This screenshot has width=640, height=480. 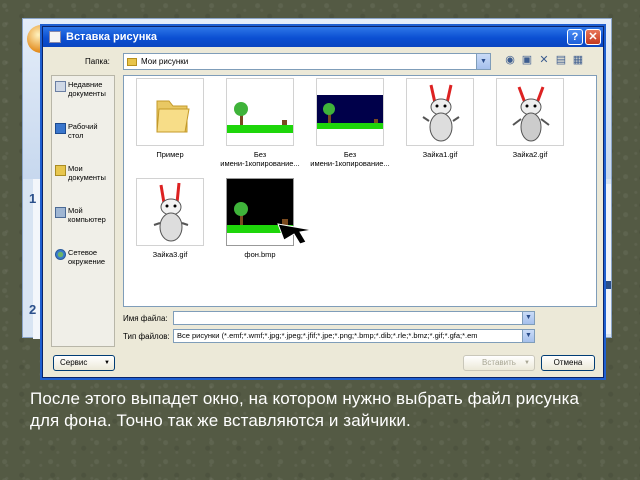 I want to click on file-item: Зайка1.gif, so click(x=440, y=118).